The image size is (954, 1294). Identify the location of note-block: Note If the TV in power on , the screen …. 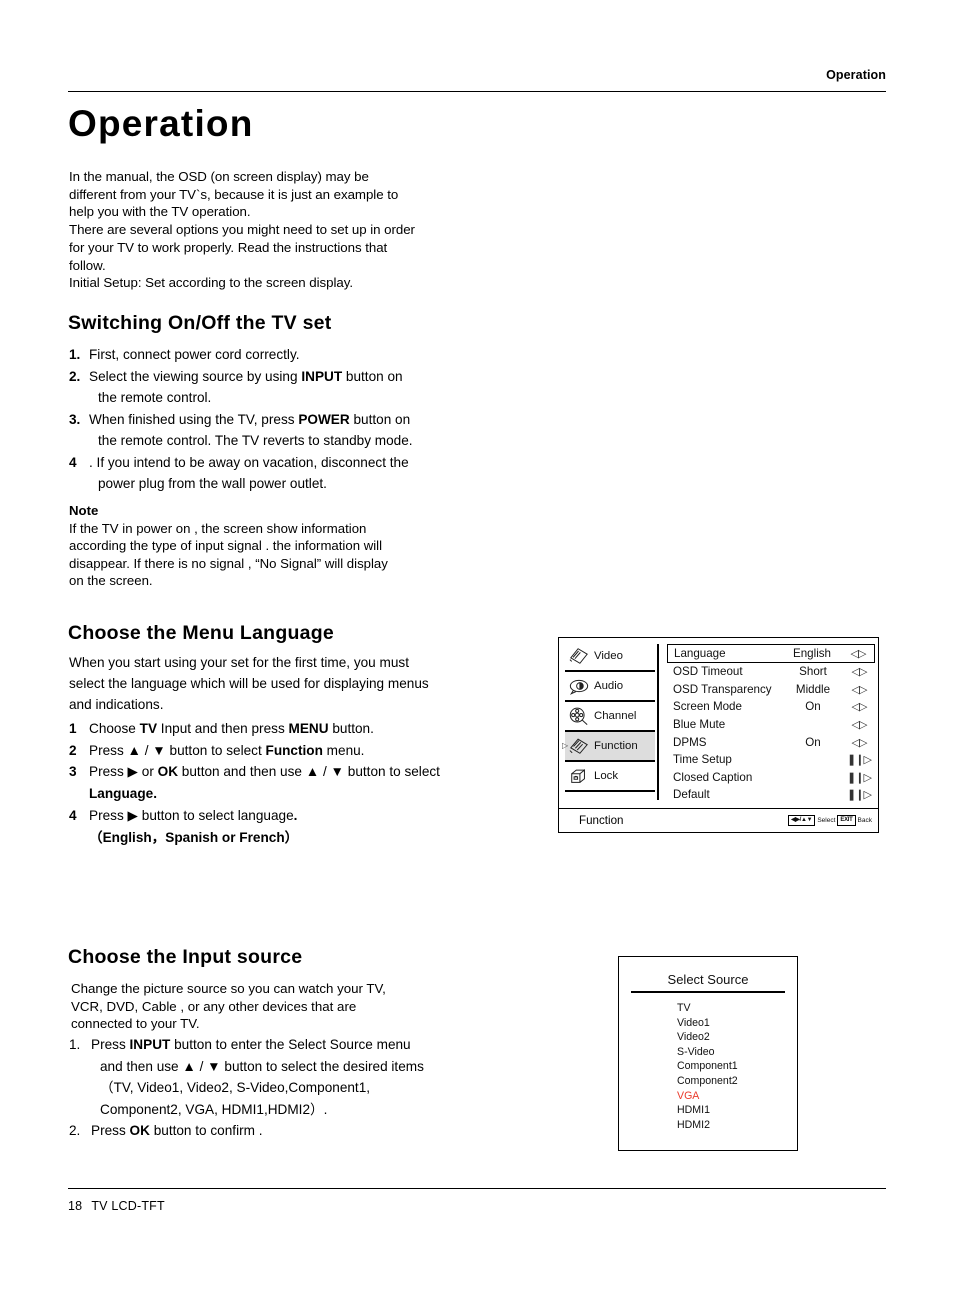
(279, 546).